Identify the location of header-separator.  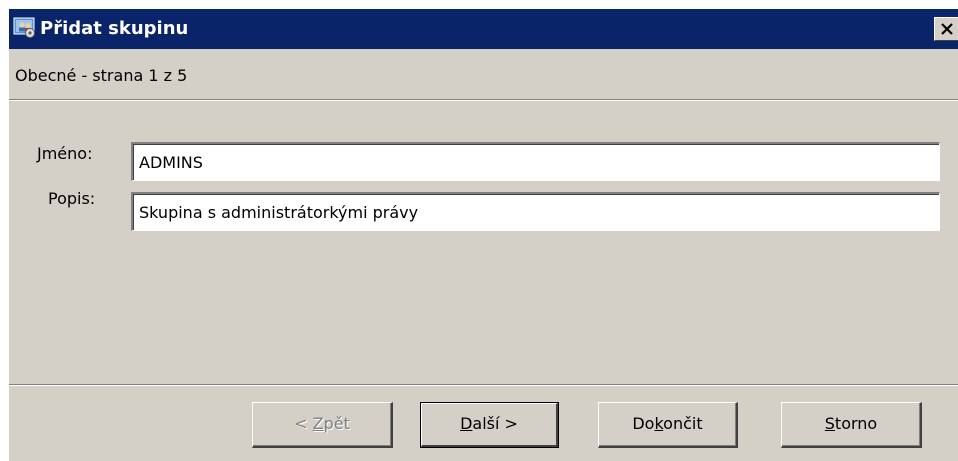
(483, 100).